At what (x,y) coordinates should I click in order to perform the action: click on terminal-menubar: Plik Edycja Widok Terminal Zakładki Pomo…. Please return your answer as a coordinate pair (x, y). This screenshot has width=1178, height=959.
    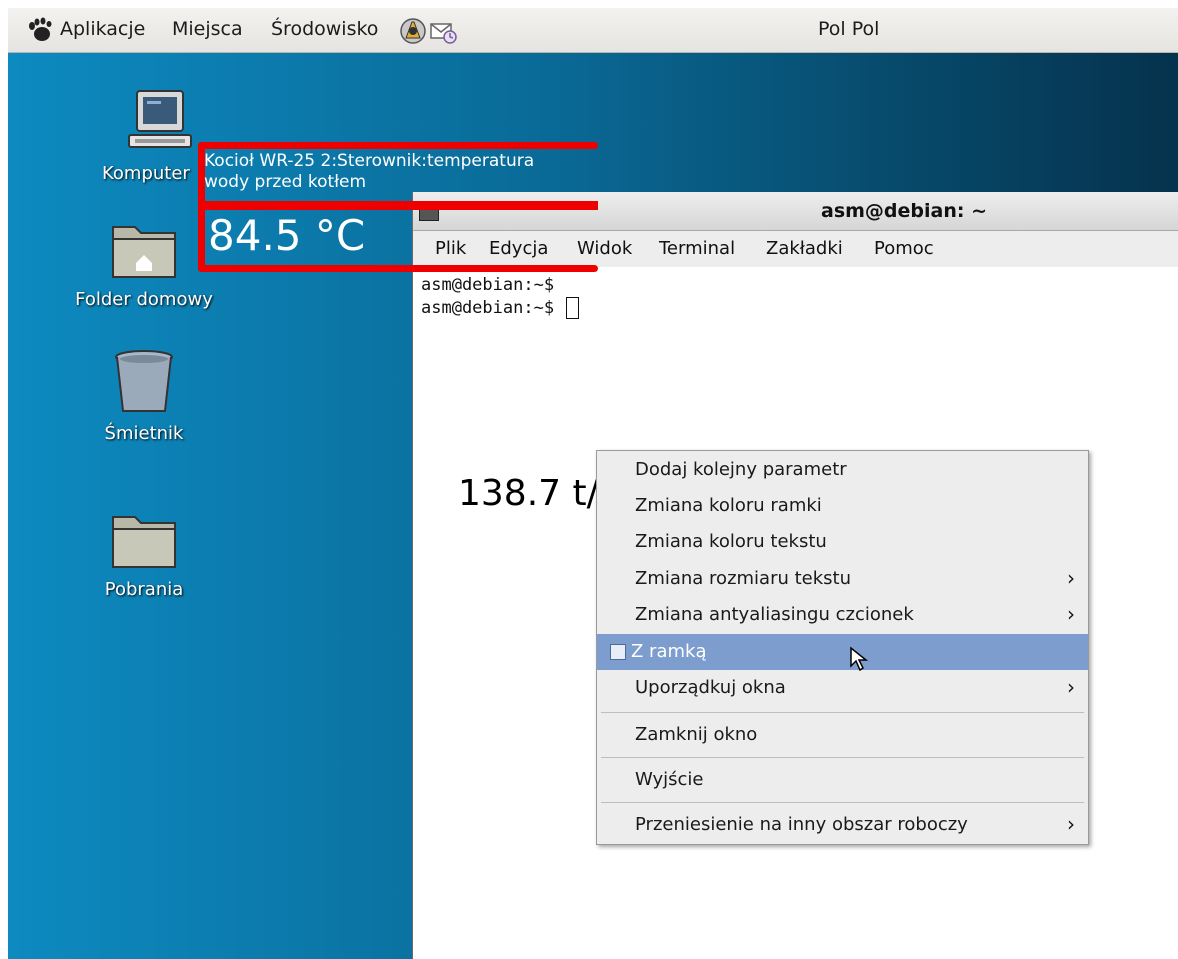
    Looking at the image, I should click on (795, 249).